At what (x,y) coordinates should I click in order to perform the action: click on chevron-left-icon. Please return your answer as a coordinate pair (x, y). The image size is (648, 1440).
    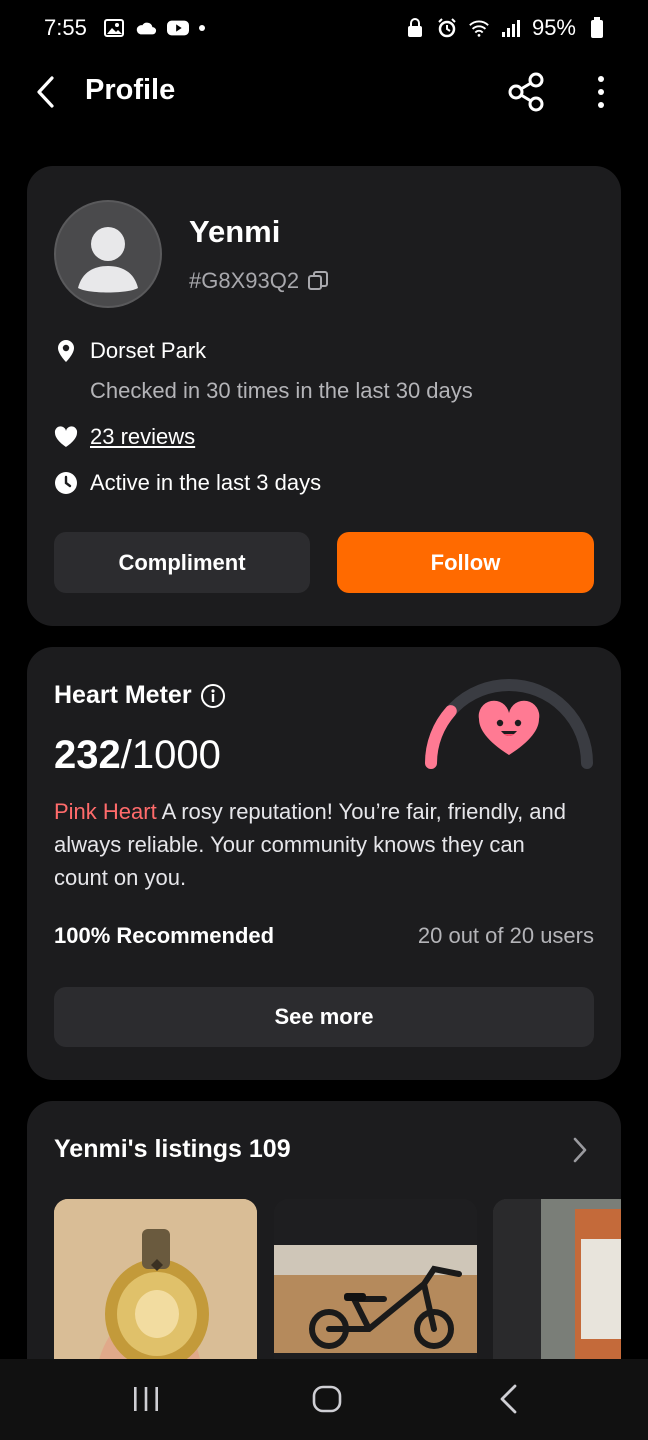
    Looking at the image, I should click on (45, 92).